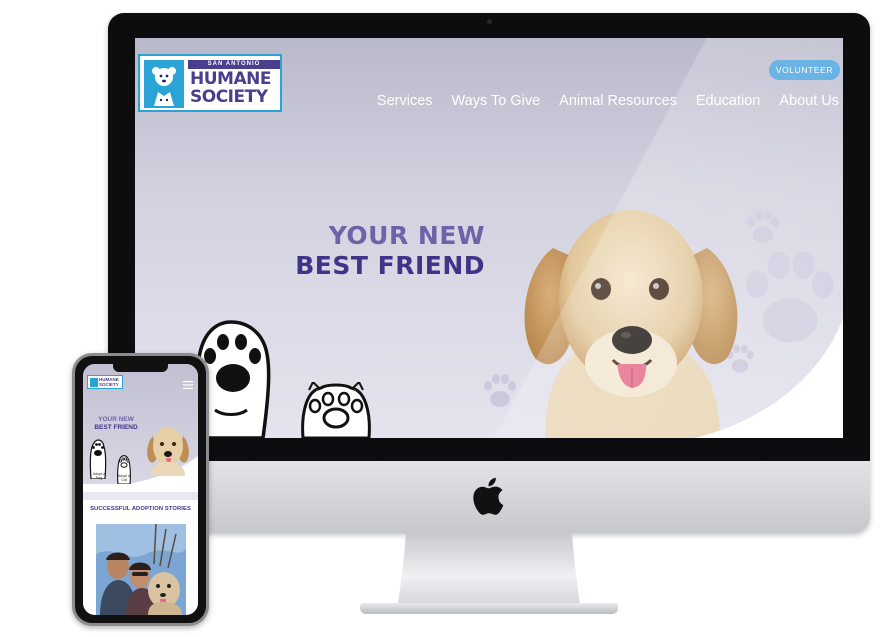 The image size is (885, 637). Describe the element at coordinates (804, 70) in the screenshot. I see `volunteer-button: VOLUNTEER` at that location.